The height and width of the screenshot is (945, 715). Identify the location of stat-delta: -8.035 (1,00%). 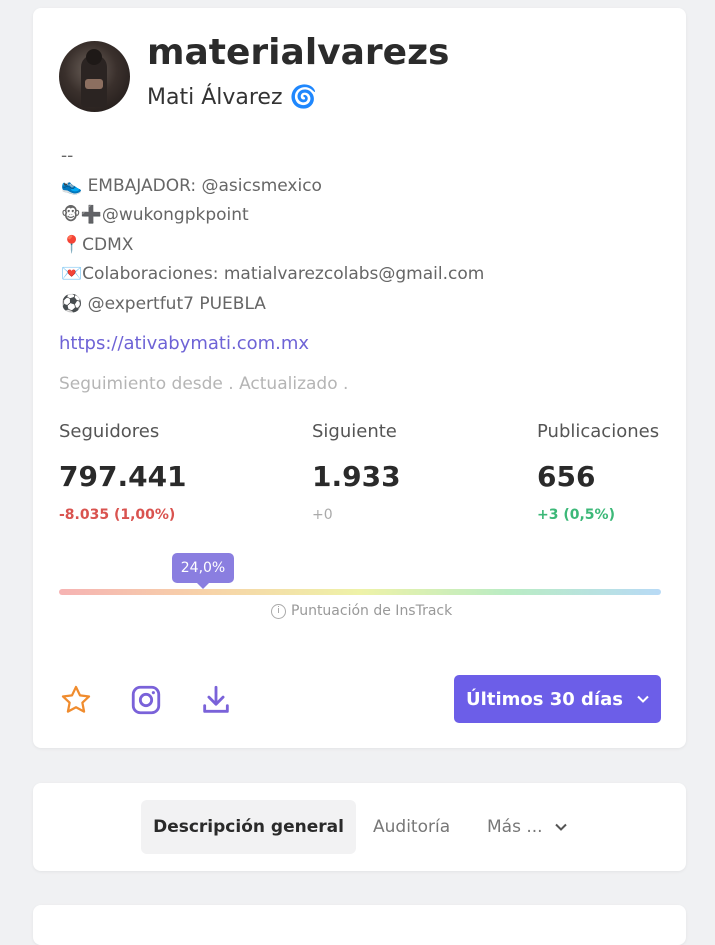
(117, 515).